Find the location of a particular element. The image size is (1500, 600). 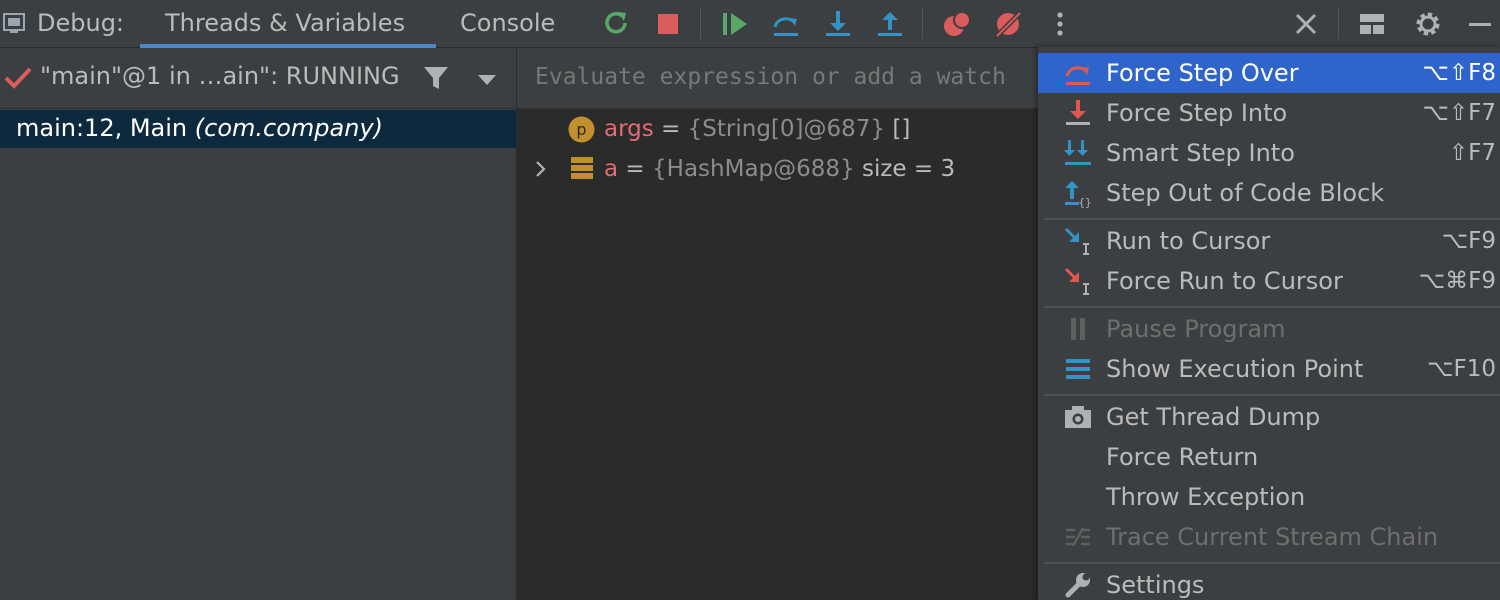

menu-item-shortcut: ⌥F9 is located at coordinates (1468, 241).